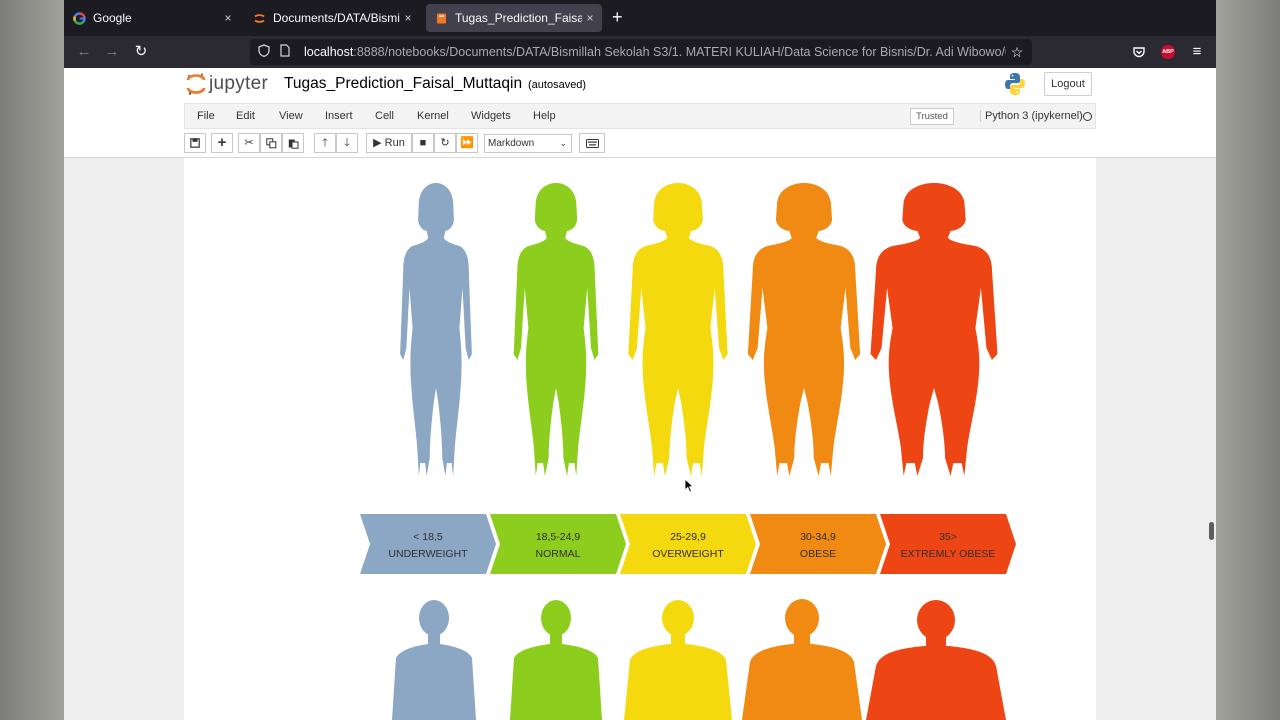 The width and height of the screenshot is (1280, 720). What do you see at coordinates (441, 18) in the screenshot?
I see `notebook-icon` at bounding box center [441, 18].